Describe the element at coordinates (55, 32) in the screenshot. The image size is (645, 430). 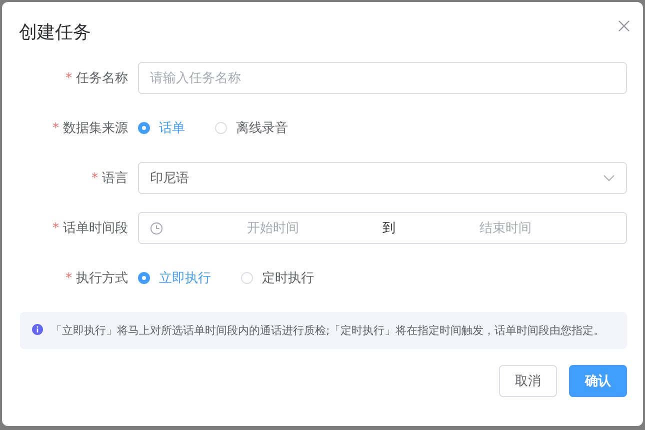
I see `dialog-title: 创建任务` at that location.